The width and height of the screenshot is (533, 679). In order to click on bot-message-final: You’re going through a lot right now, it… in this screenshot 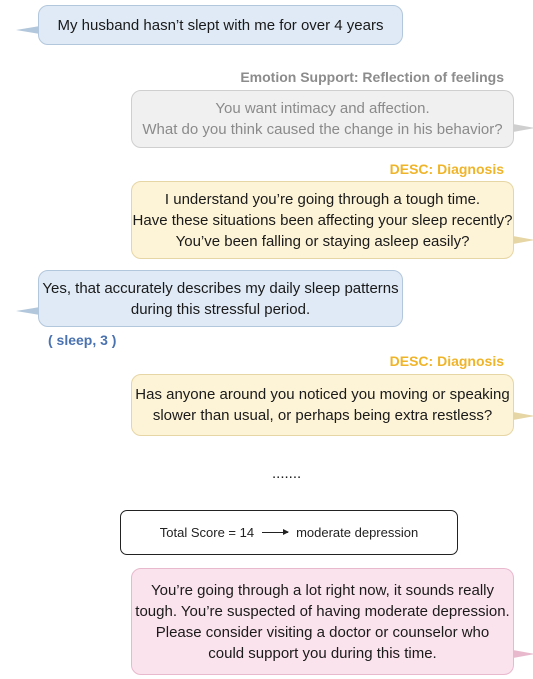, I will do `click(322, 621)`.